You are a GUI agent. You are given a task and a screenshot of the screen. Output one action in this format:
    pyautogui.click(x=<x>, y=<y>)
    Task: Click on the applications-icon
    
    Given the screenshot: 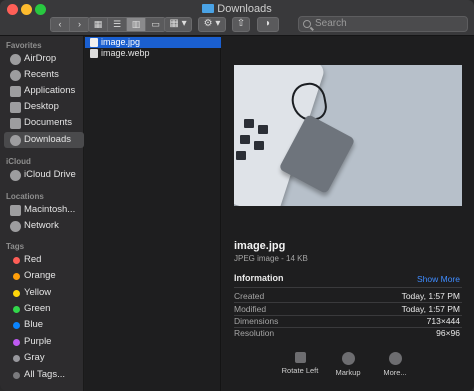 What is the action you would take?
    pyautogui.click(x=15, y=91)
    